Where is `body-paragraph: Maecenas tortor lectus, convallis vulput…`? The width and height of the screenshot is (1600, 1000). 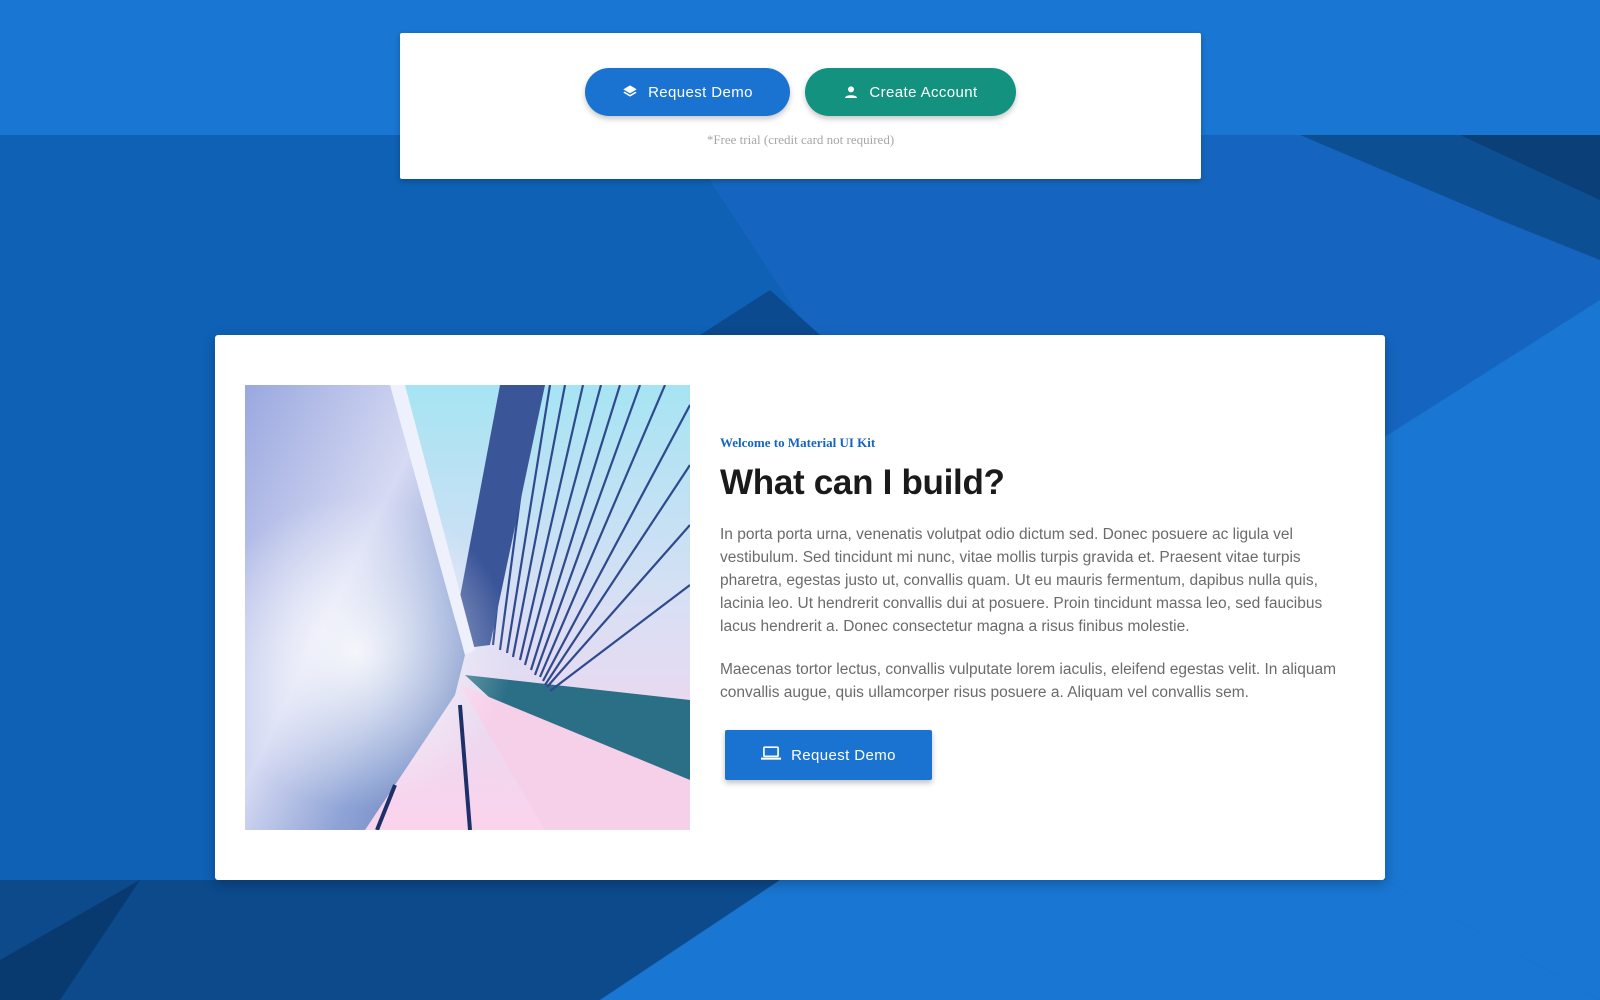 body-paragraph: Maecenas tortor lectus, convallis vulput… is located at coordinates (1028, 681).